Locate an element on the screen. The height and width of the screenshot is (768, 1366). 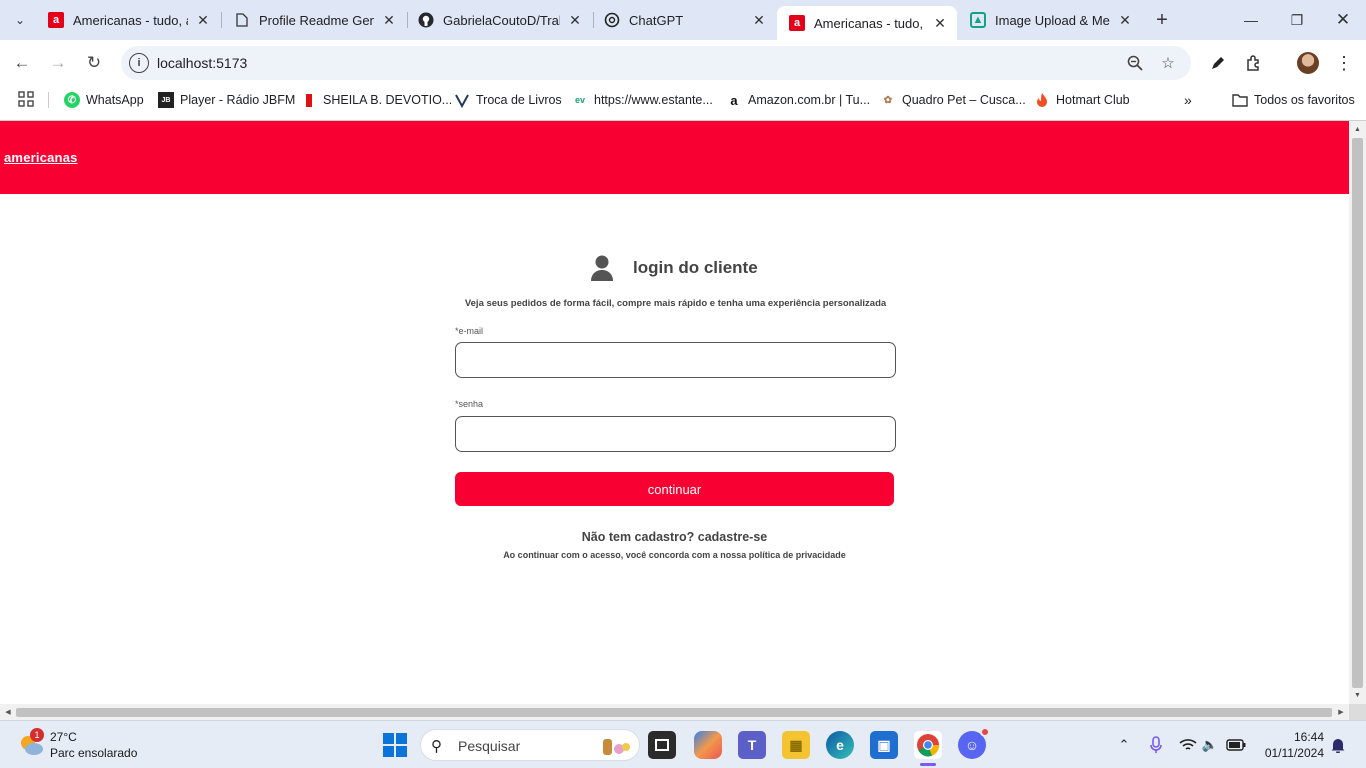
notification-dot is located at coordinates (985, 732).